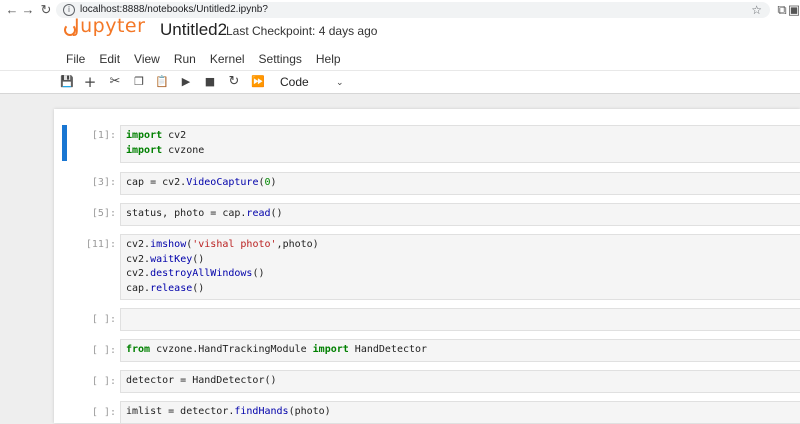  I want to click on forward-icon: →, so click(28, 10).